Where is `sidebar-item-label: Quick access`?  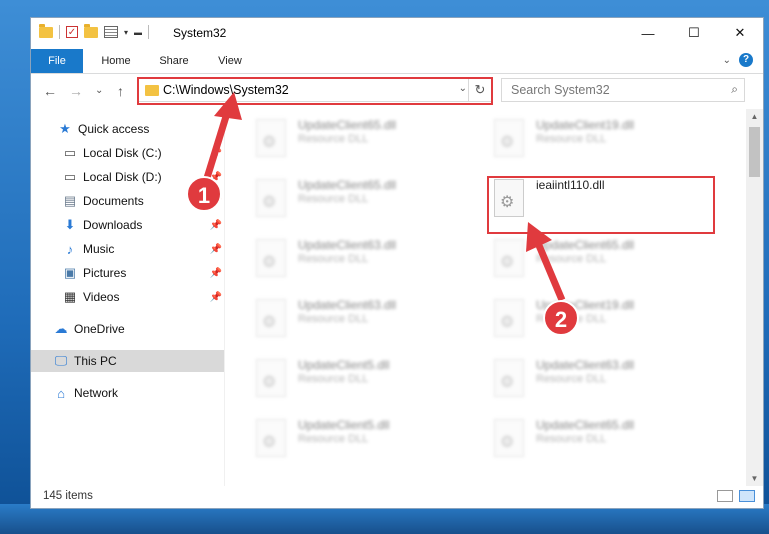 sidebar-item-label: Quick access is located at coordinates (114, 129).